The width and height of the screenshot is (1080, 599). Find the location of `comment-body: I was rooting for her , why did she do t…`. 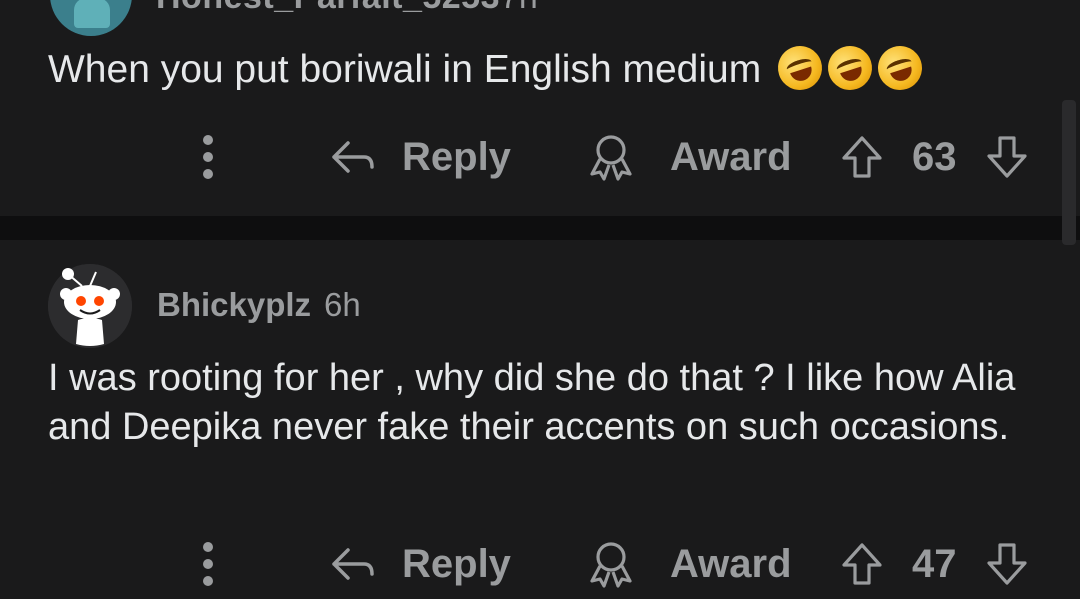

comment-body: I was rooting for her , why did she do t… is located at coordinates (532, 402).